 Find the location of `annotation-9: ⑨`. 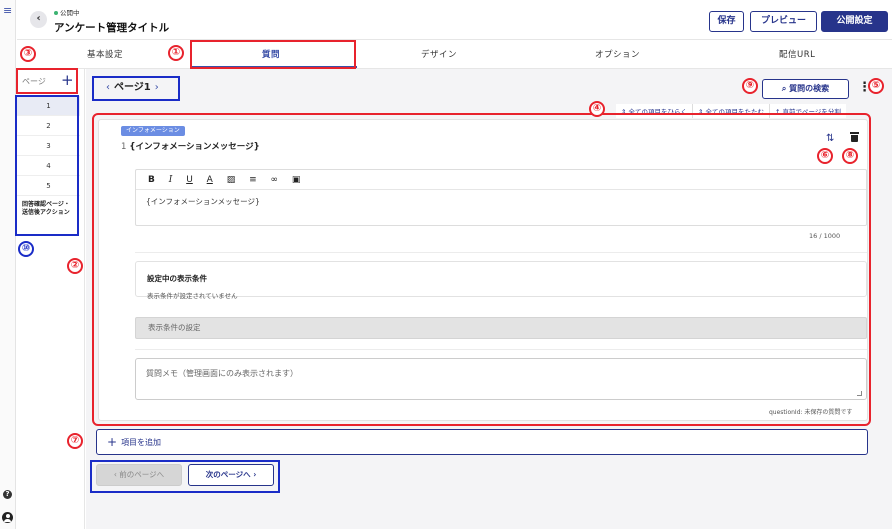

annotation-9: ⑨ is located at coordinates (750, 86).